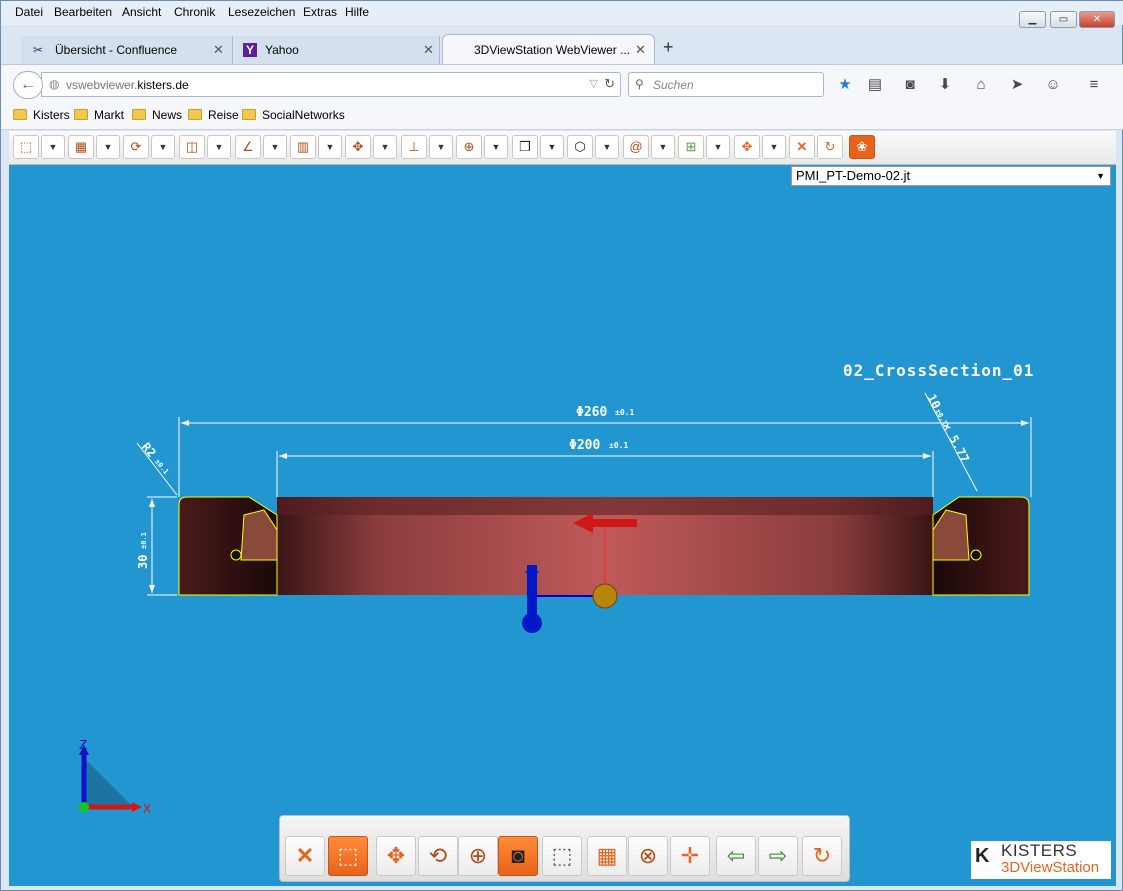 The width and height of the screenshot is (1123, 891). Describe the element at coordinates (115, 777) in the screenshot. I see `axis-triad: Z X` at that location.